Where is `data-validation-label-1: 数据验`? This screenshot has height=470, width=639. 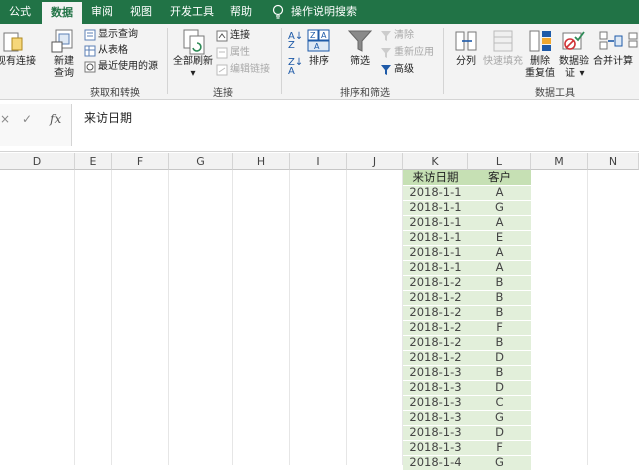
data-validation-label-1: 数据验 is located at coordinates (574, 62).